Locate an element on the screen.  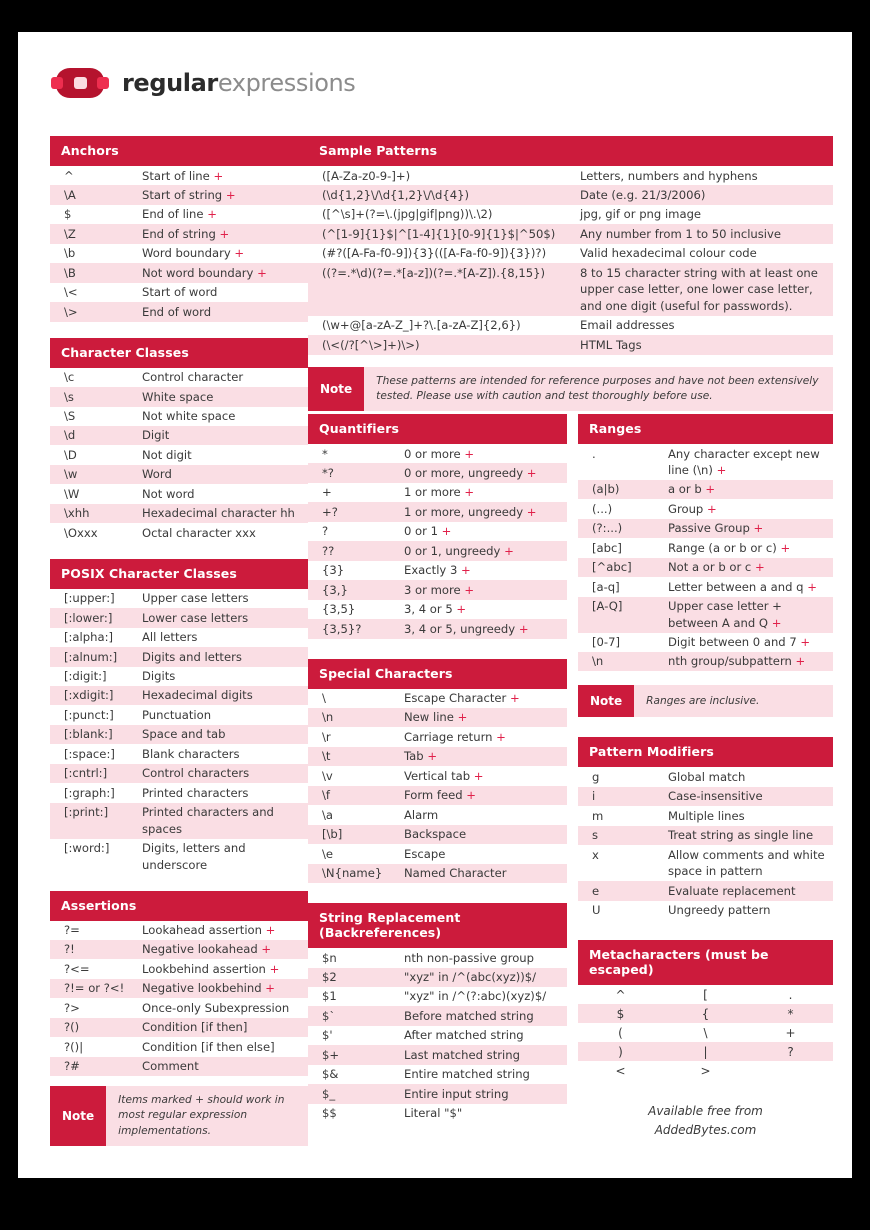
table-row: +? 1 or more, ungreedy + is located at coordinates (437, 512).